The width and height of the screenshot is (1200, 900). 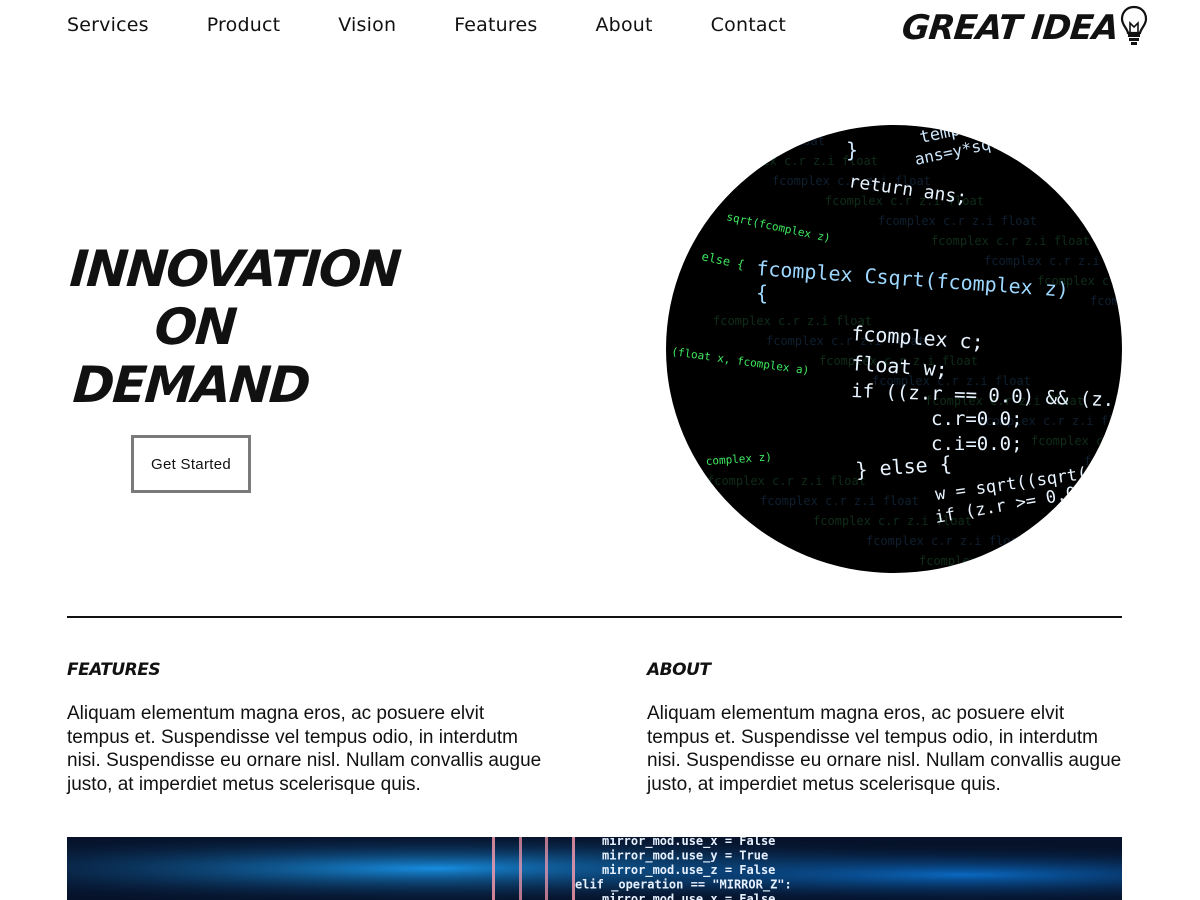 I want to click on logo-text: GREAT IDEA, so click(x=1009, y=28).